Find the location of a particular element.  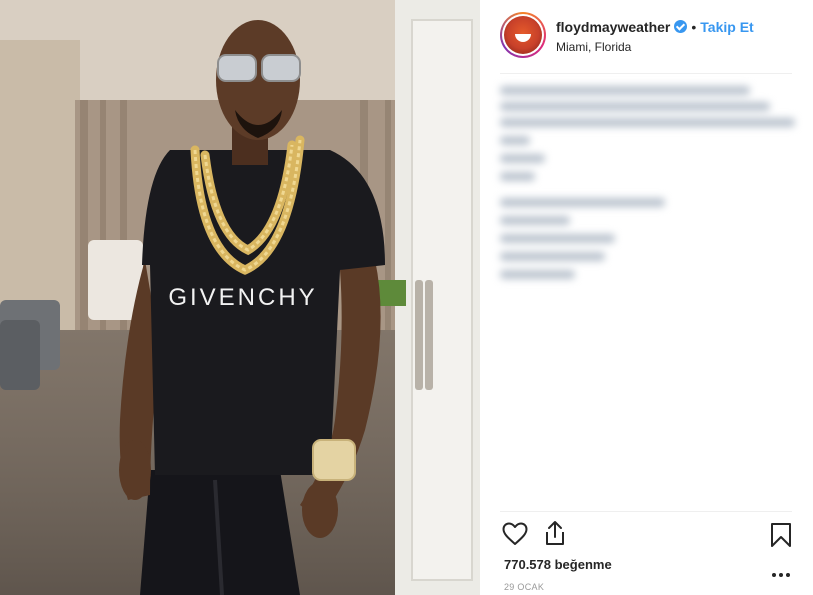

verified-badge-icon is located at coordinates (681, 26).